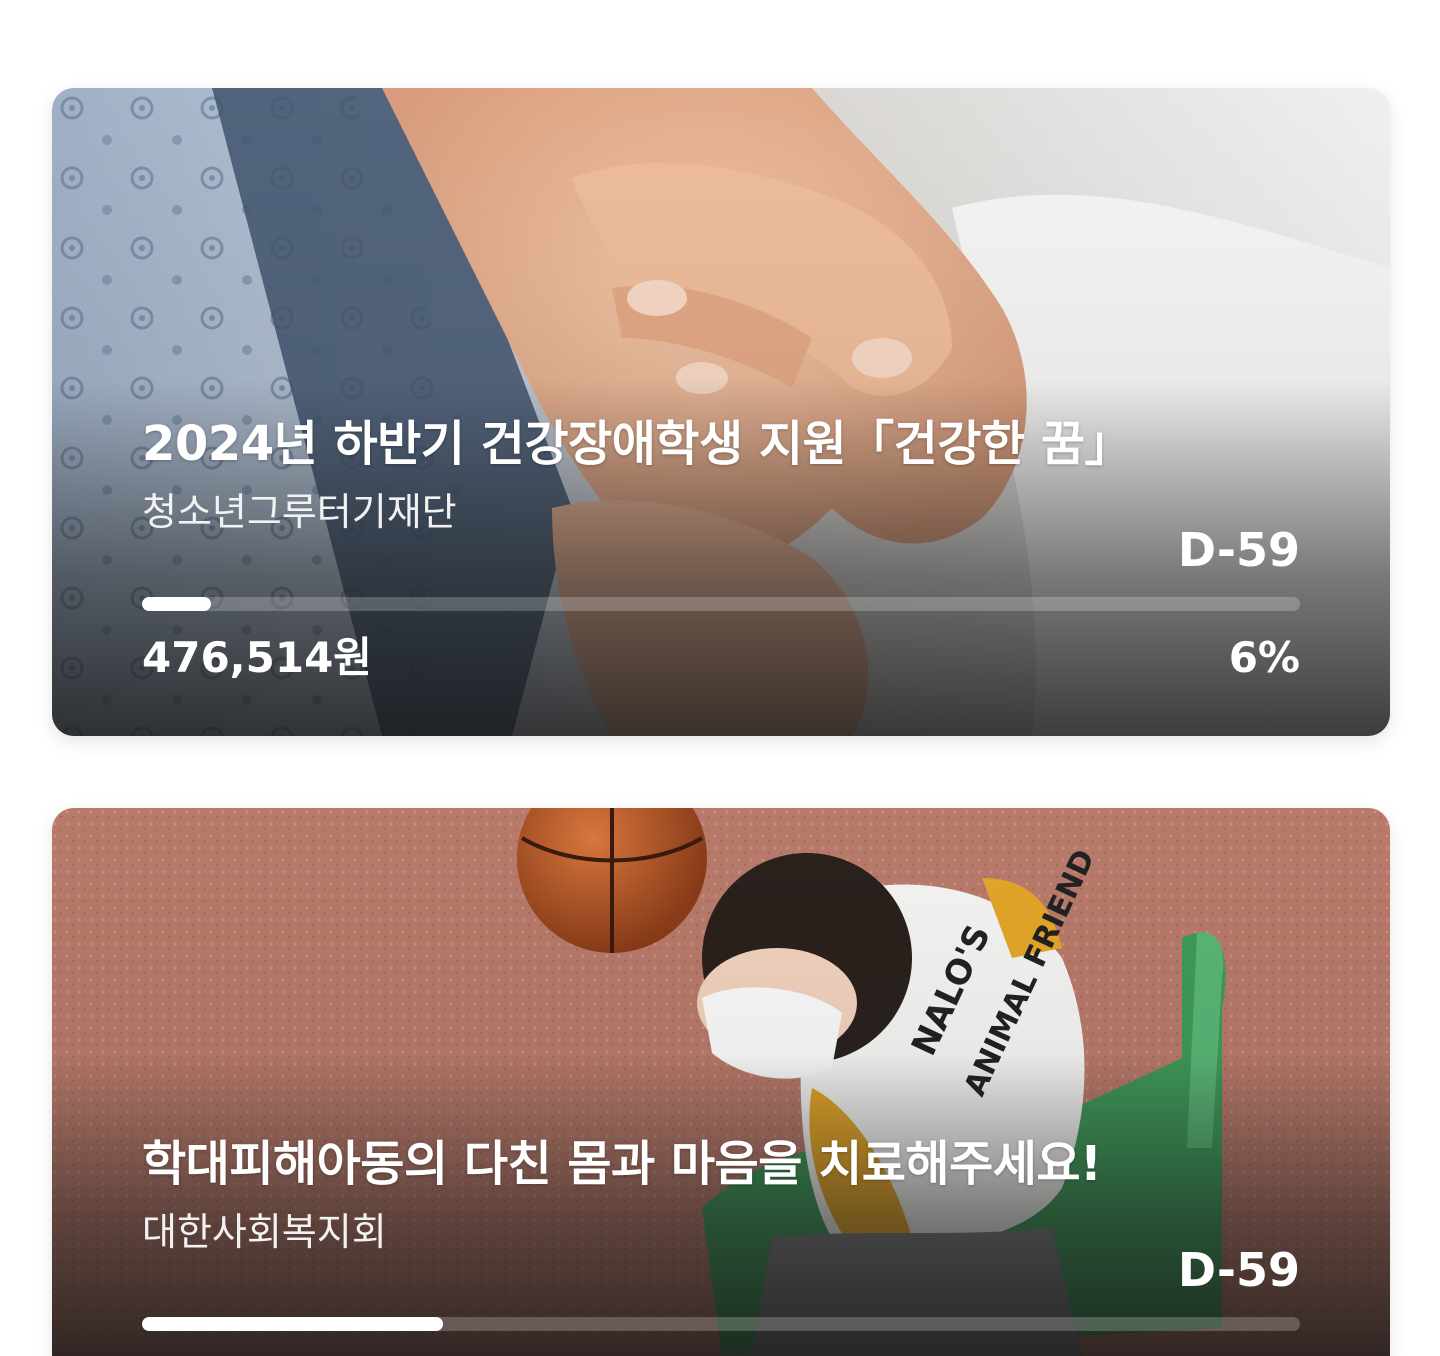  What do you see at coordinates (257, 657) in the screenshot?
I see `campaign-amount: 476,514원` at bounding box center [257, 657].